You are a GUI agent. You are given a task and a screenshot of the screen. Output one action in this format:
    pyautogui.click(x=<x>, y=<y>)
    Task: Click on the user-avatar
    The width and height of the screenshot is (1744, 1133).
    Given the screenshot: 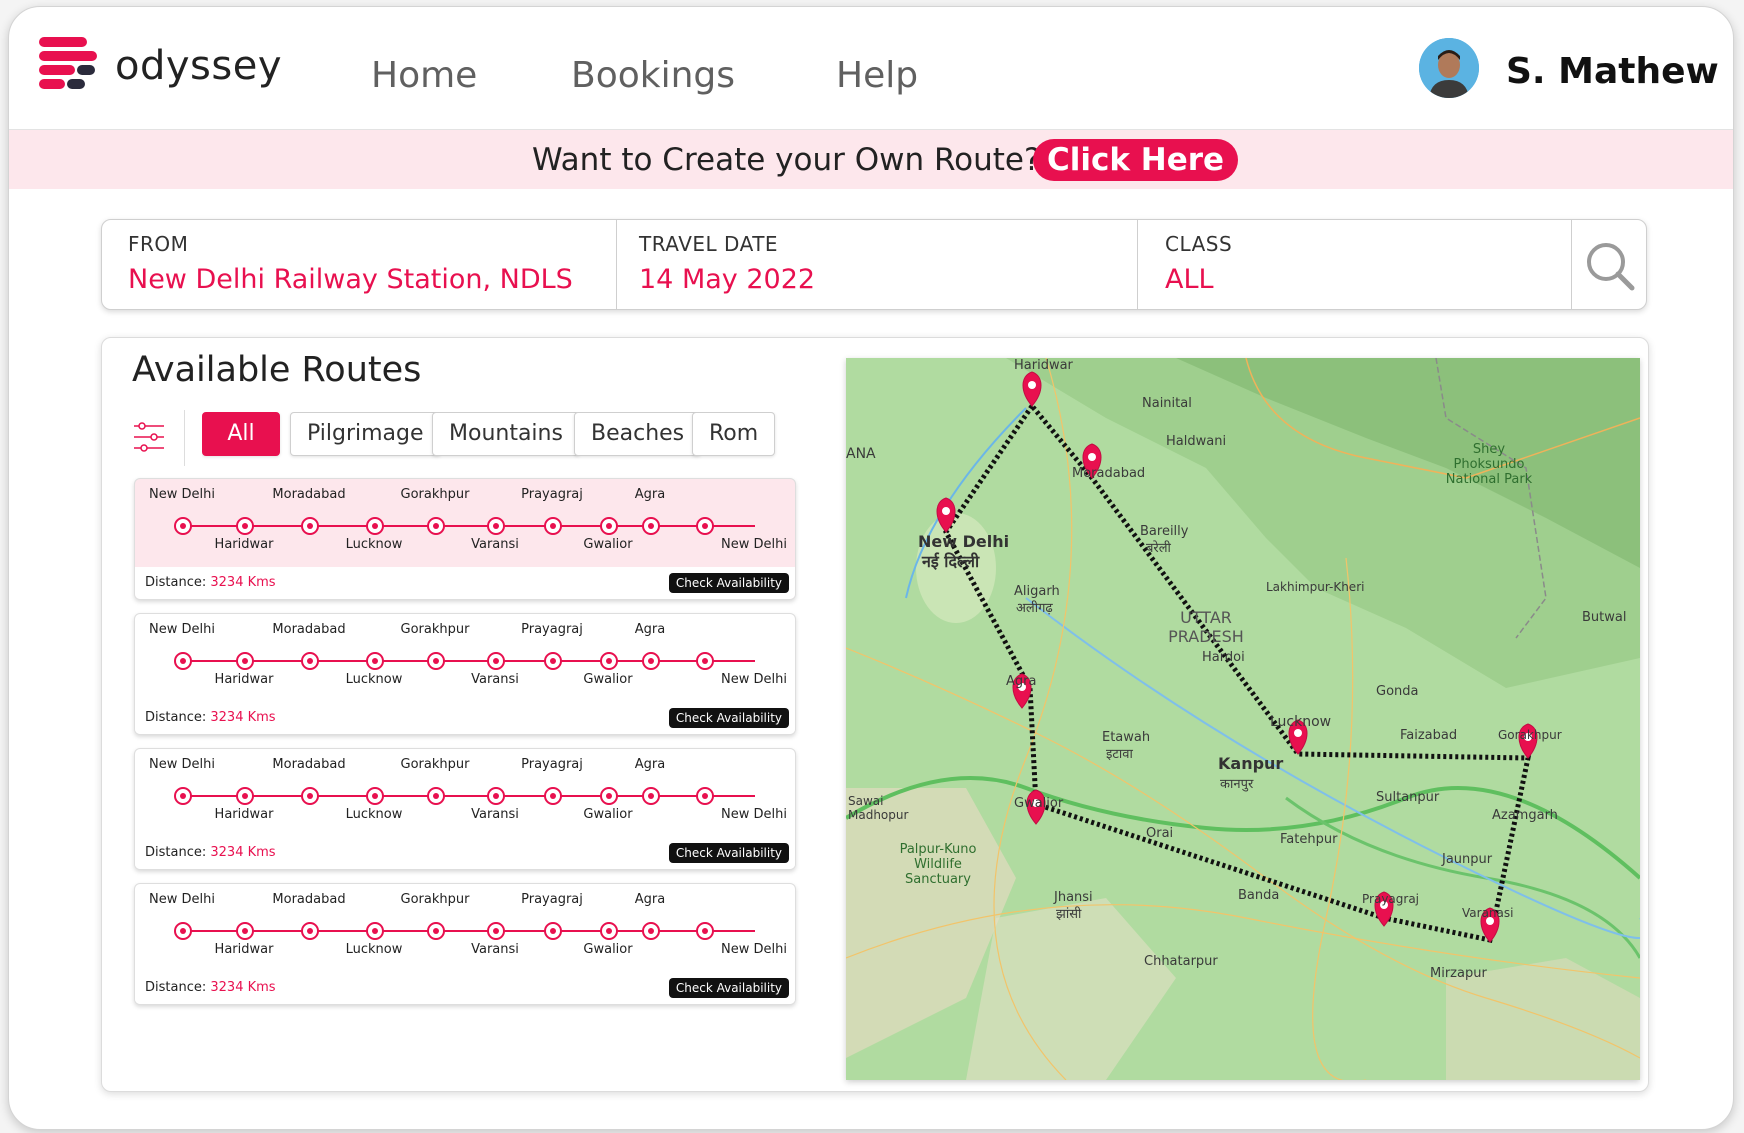 What is the action you would take?
    pyautogui.click(x=1449, y=68)
    